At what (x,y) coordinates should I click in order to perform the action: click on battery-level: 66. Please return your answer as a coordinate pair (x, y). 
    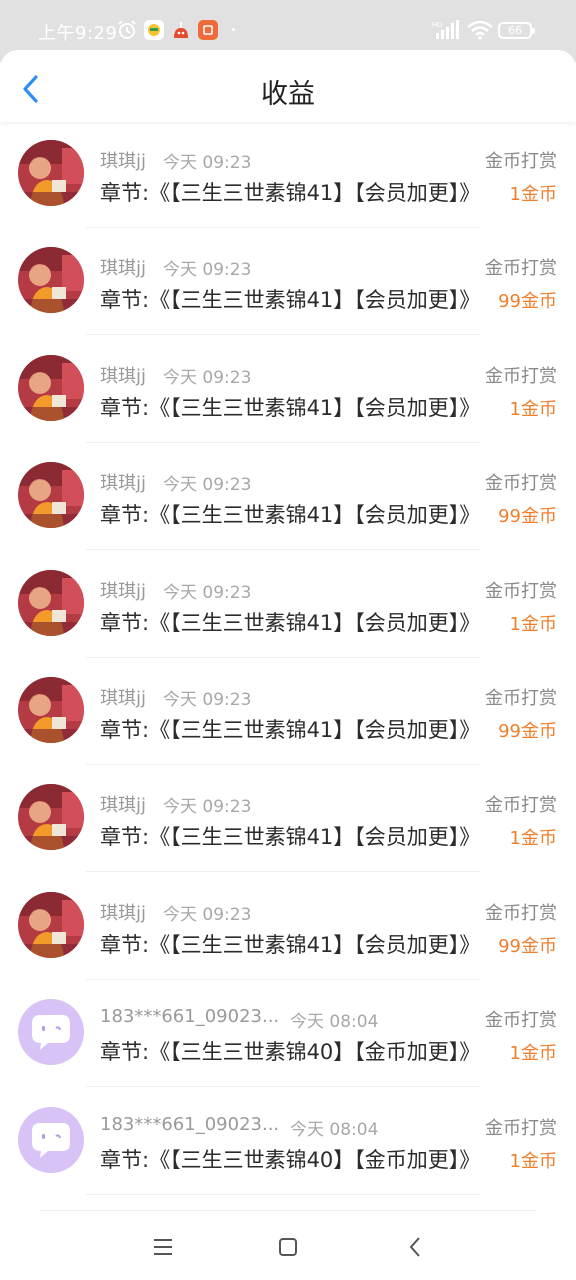
    Looking at the image, I should click on (515, 30).